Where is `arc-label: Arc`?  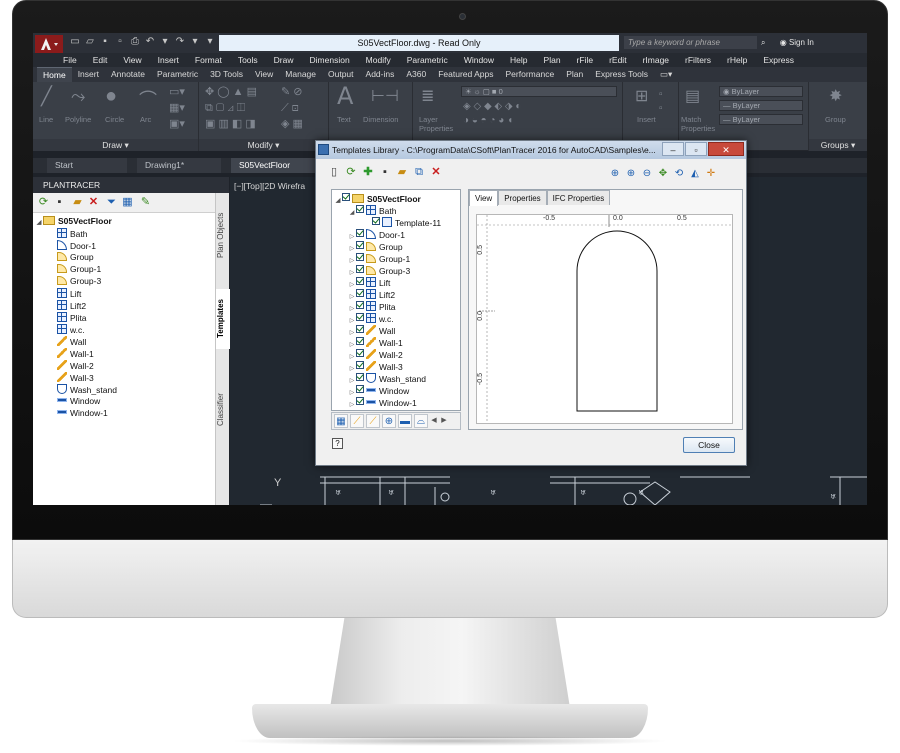 arc-label: Arc is located at coordinates (145, 119).